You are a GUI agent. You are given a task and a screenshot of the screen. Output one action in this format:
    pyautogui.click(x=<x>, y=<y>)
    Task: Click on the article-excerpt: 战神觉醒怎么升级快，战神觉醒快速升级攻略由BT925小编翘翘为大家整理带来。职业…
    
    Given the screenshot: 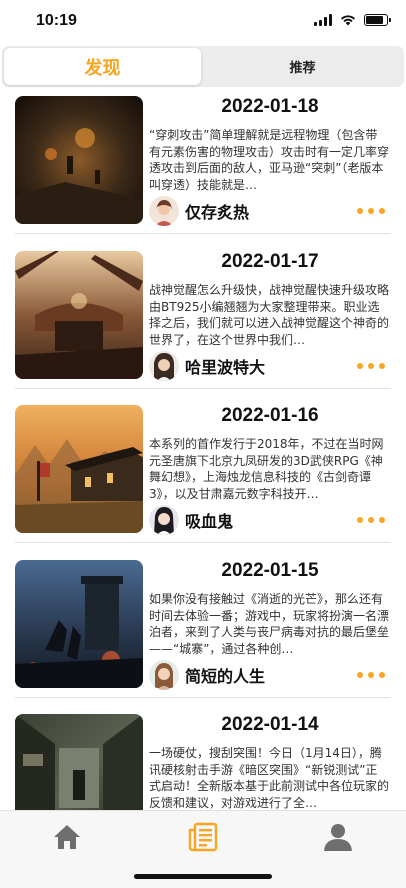 What is the action you would take?
    pyautogui.click(x=269, y=315)
    